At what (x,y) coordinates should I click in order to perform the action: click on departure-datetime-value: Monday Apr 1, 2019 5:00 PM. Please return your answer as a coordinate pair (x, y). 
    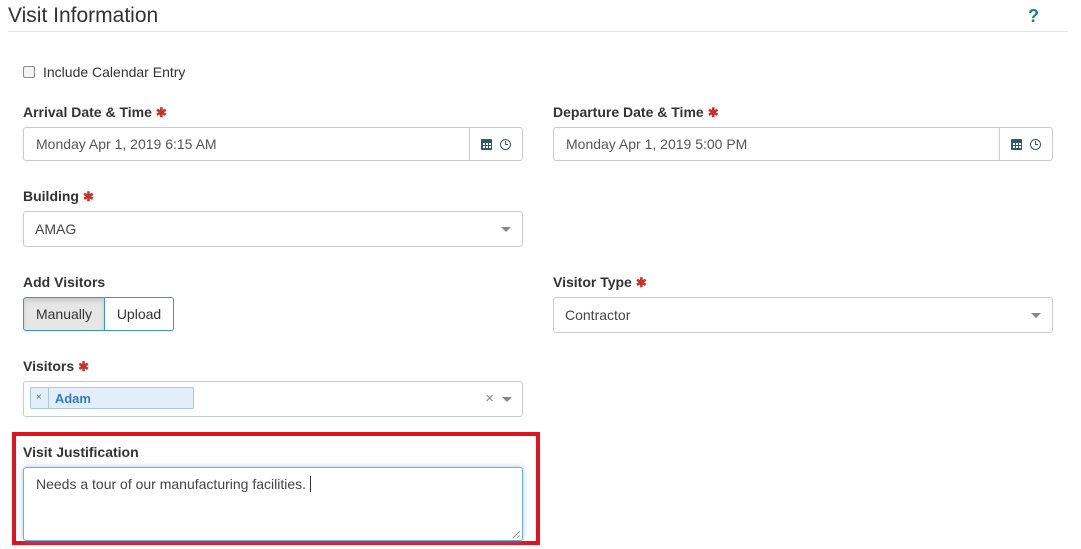
    Looking at the image, I should click on (776, 144).